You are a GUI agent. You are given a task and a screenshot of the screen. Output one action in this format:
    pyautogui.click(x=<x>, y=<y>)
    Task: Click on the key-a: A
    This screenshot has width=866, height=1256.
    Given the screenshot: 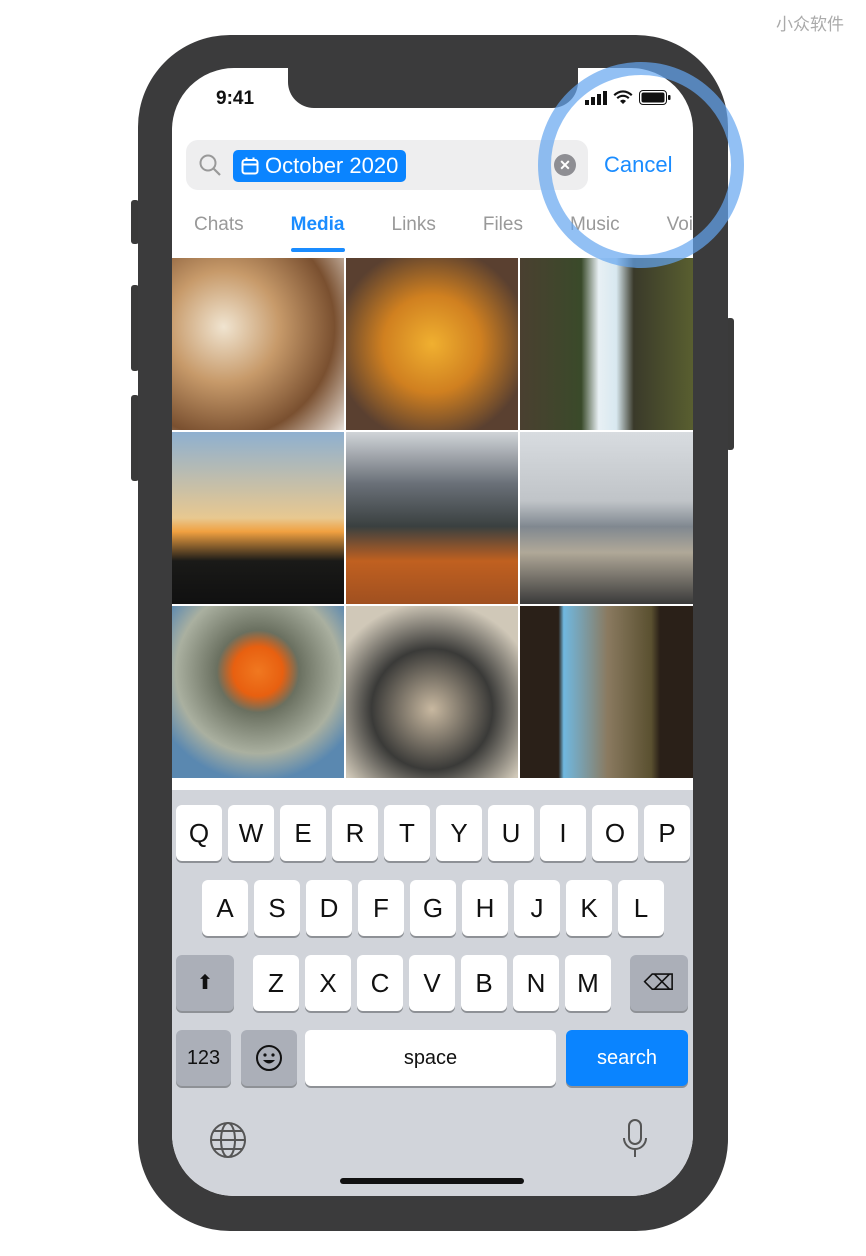 What is the action you would take?
    pyautogui.click(x=225, y=908)
    